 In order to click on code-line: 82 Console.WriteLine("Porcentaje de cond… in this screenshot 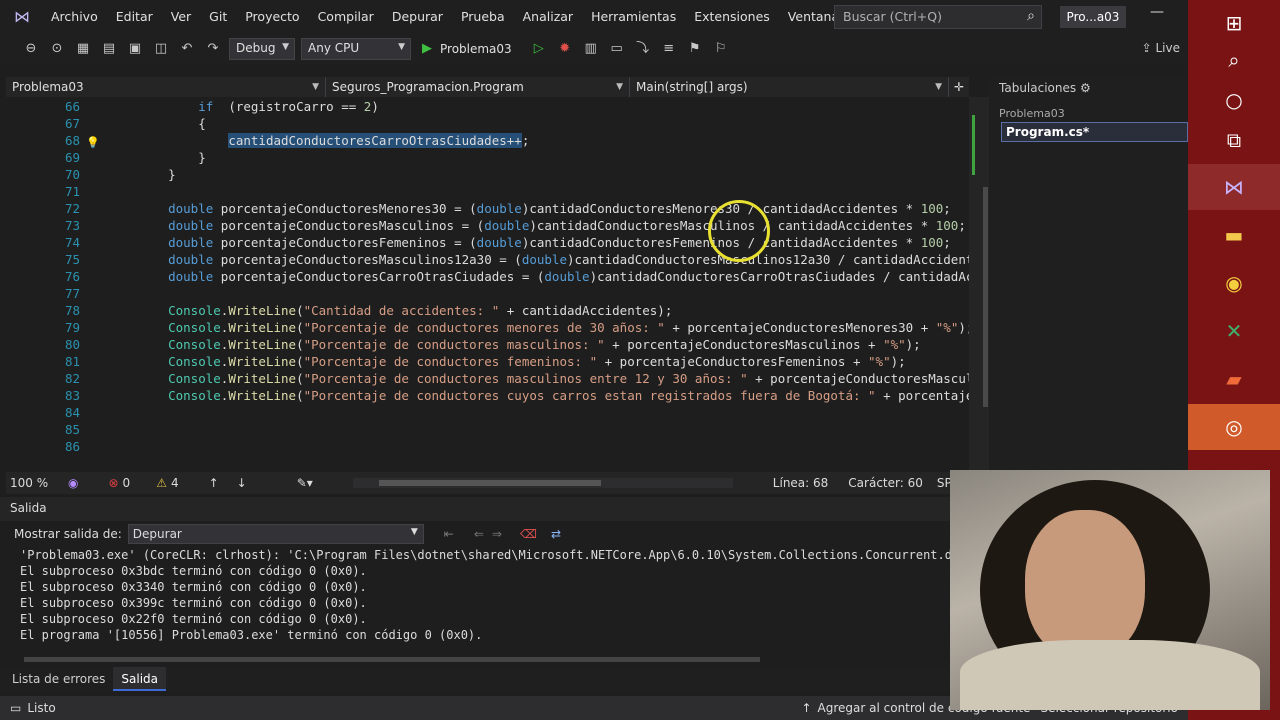, I will do `click(487, 378)`.